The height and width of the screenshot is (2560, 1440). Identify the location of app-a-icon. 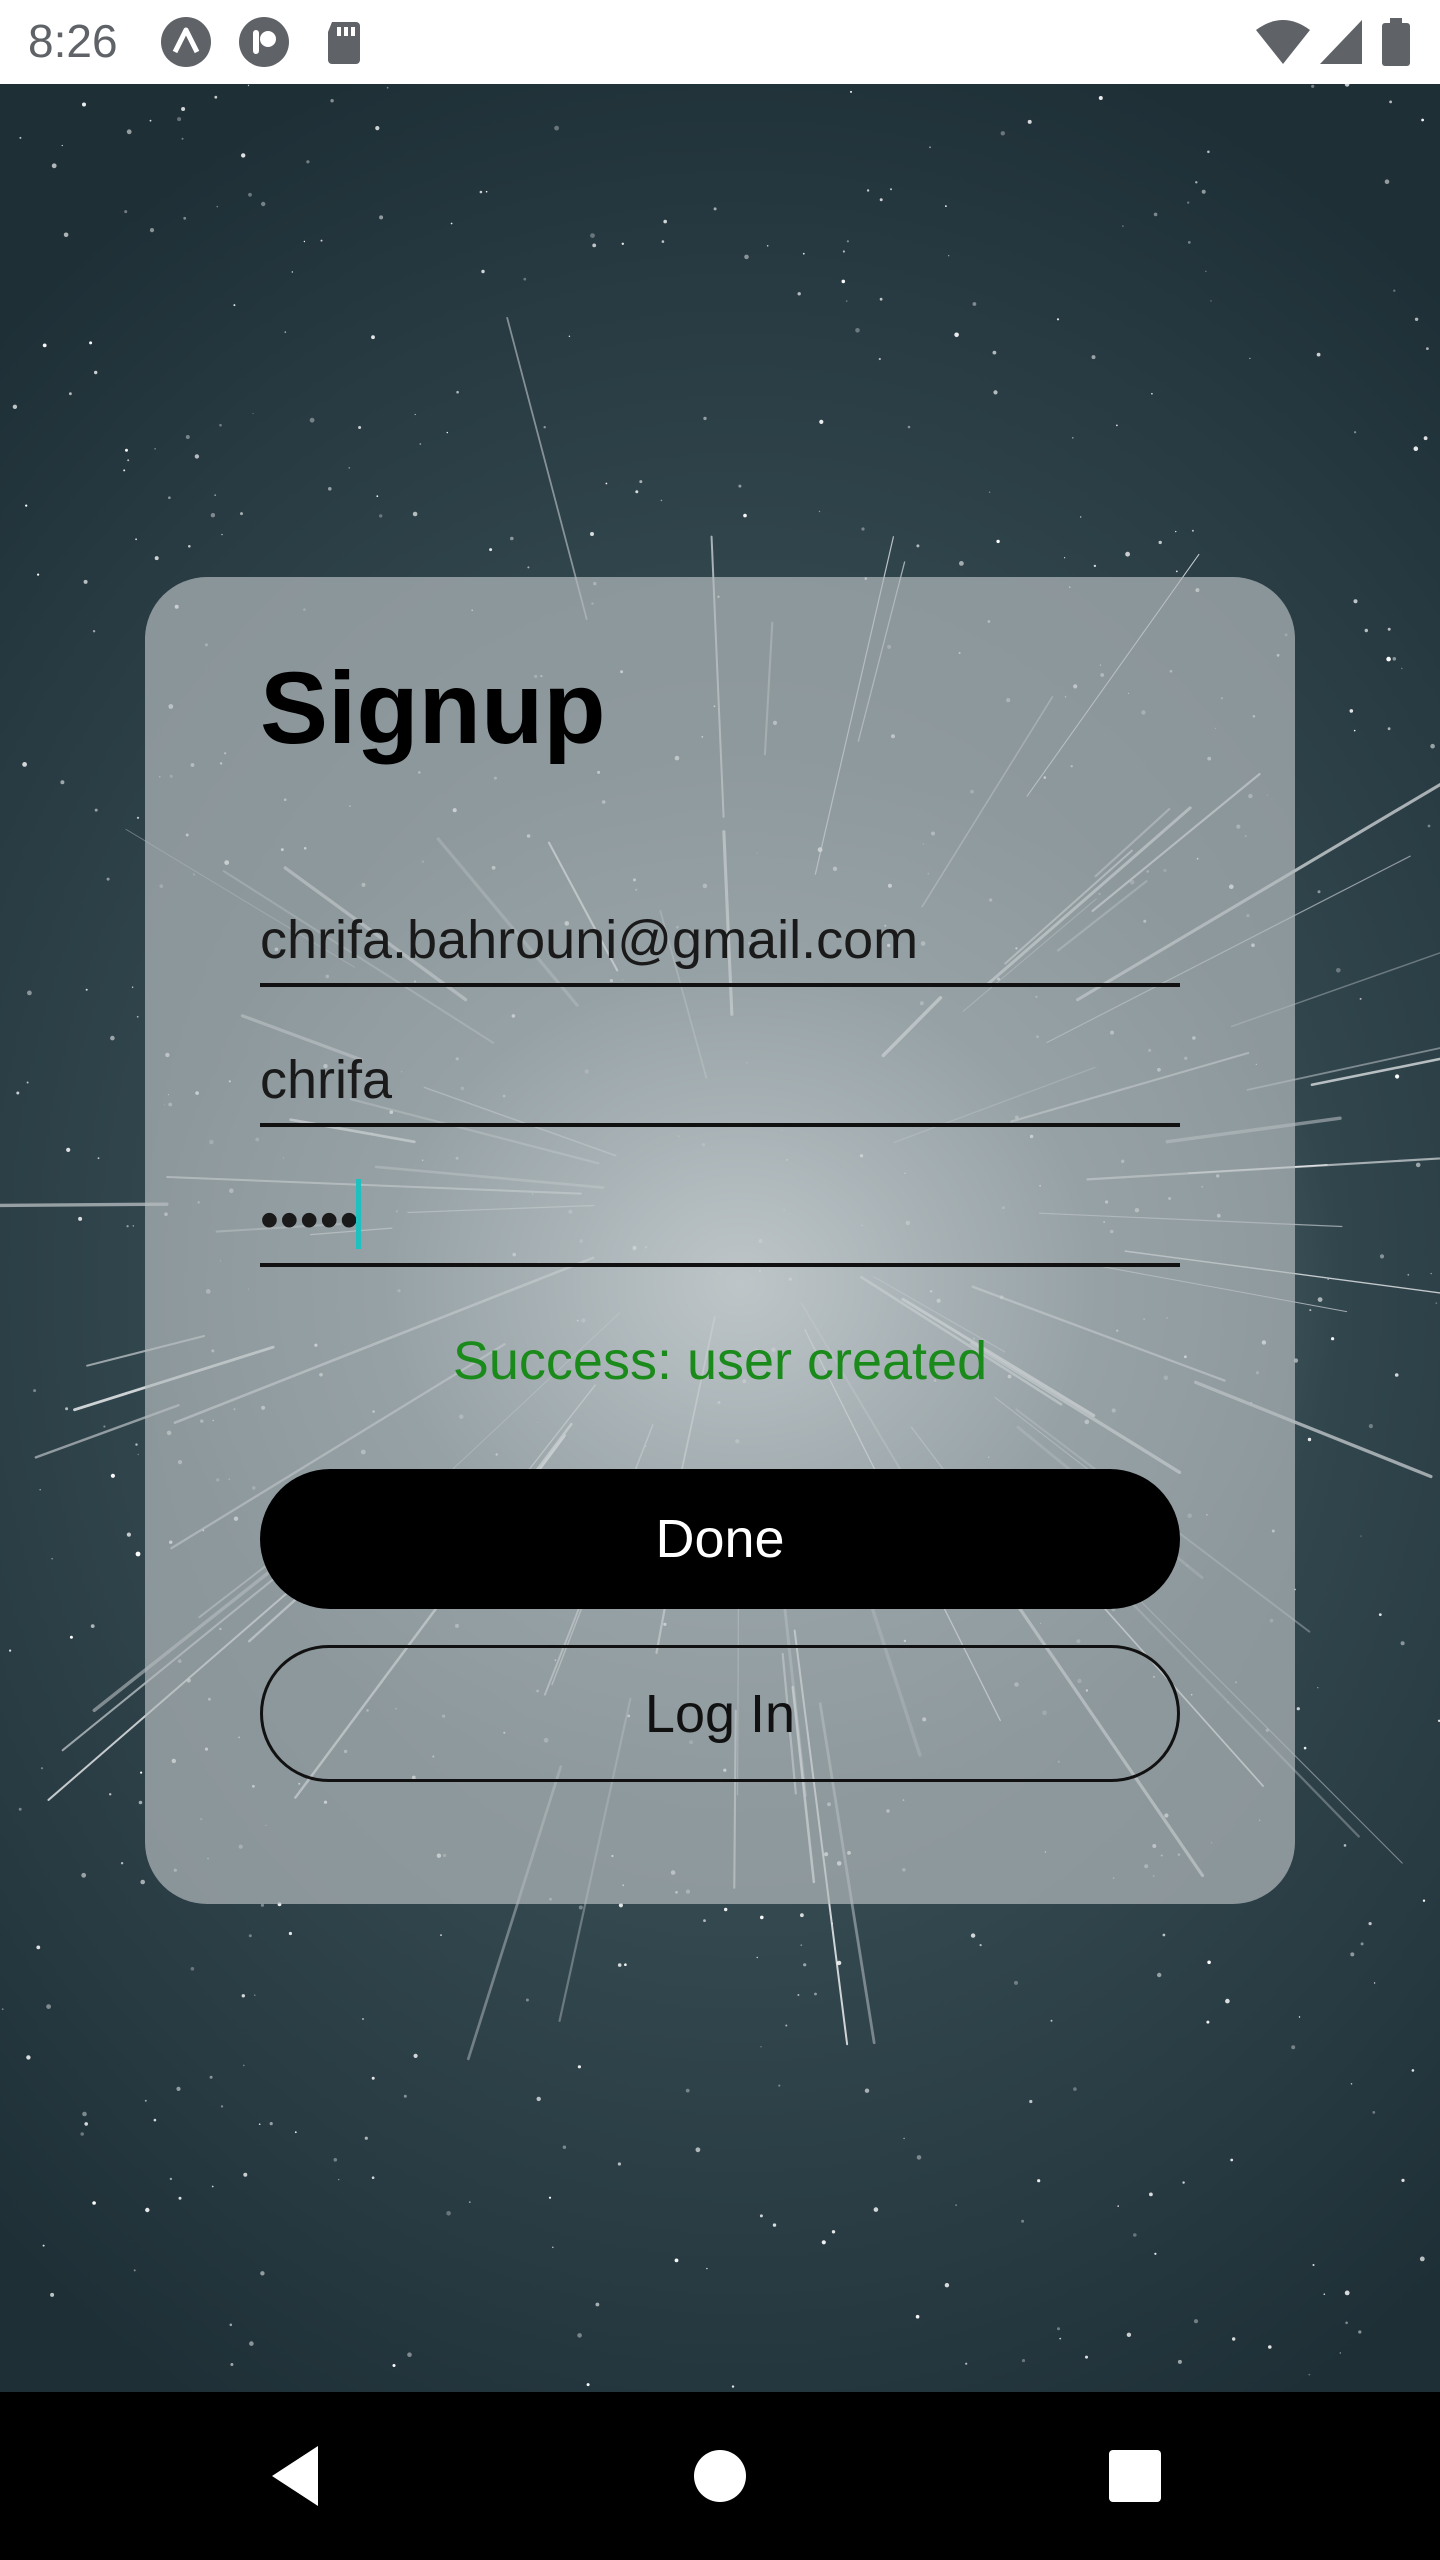
(186, 42).